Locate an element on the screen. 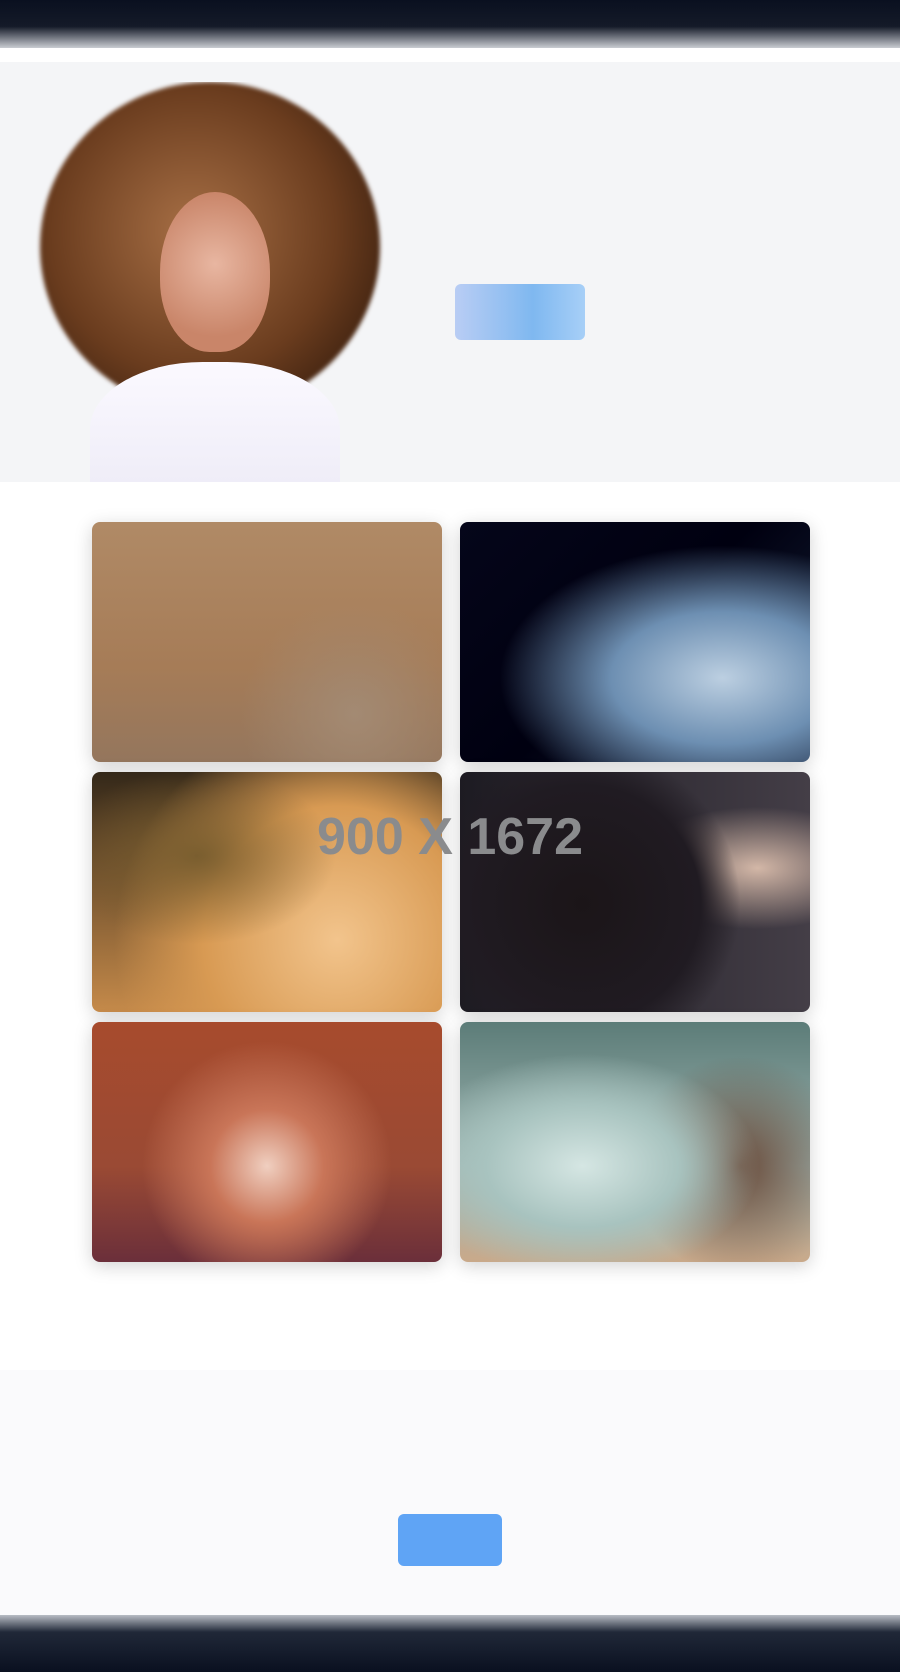 This screenshot has height=1672, width=900. call-to-action-section is located at coordinates (450, 1492).